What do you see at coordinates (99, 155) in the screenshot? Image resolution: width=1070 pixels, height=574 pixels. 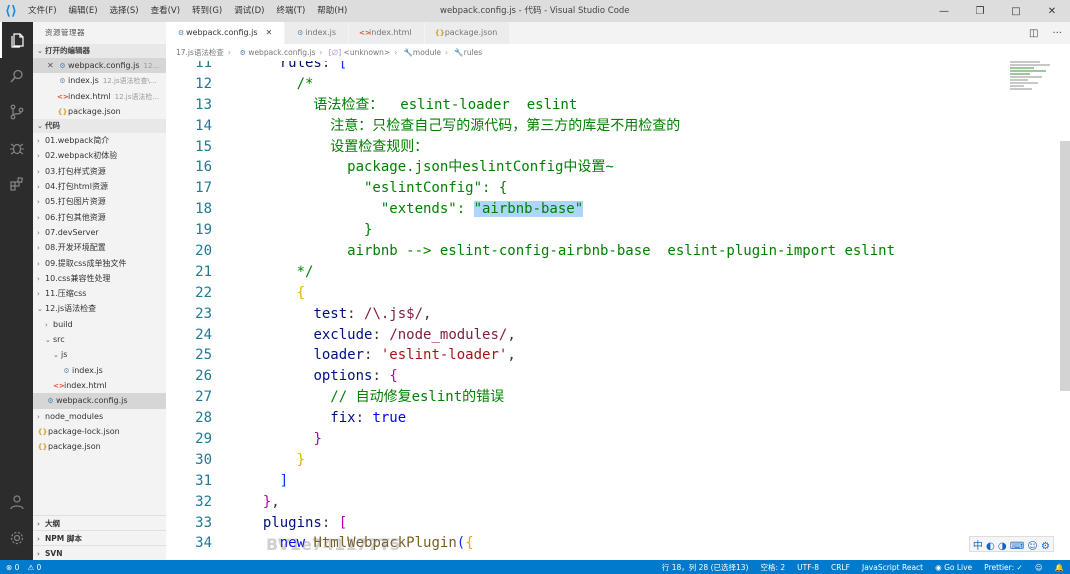 I see `tree-item: › 02.webpack初体验` at bounding box center [99, 155].